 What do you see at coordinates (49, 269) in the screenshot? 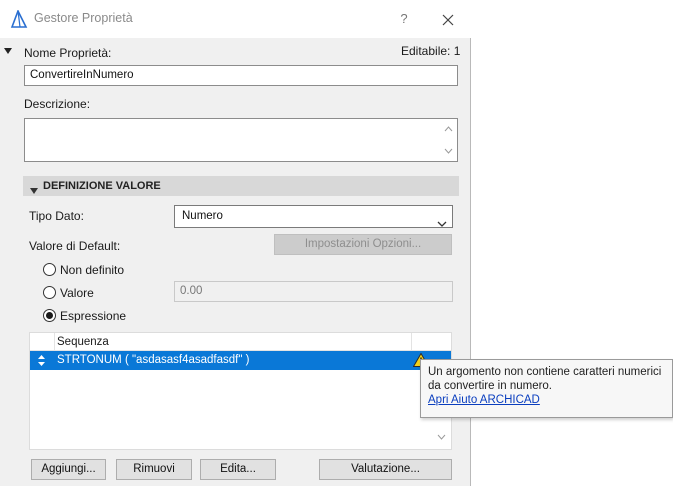
I see `radio-undefined-circle` at bounding box center [49, 269].